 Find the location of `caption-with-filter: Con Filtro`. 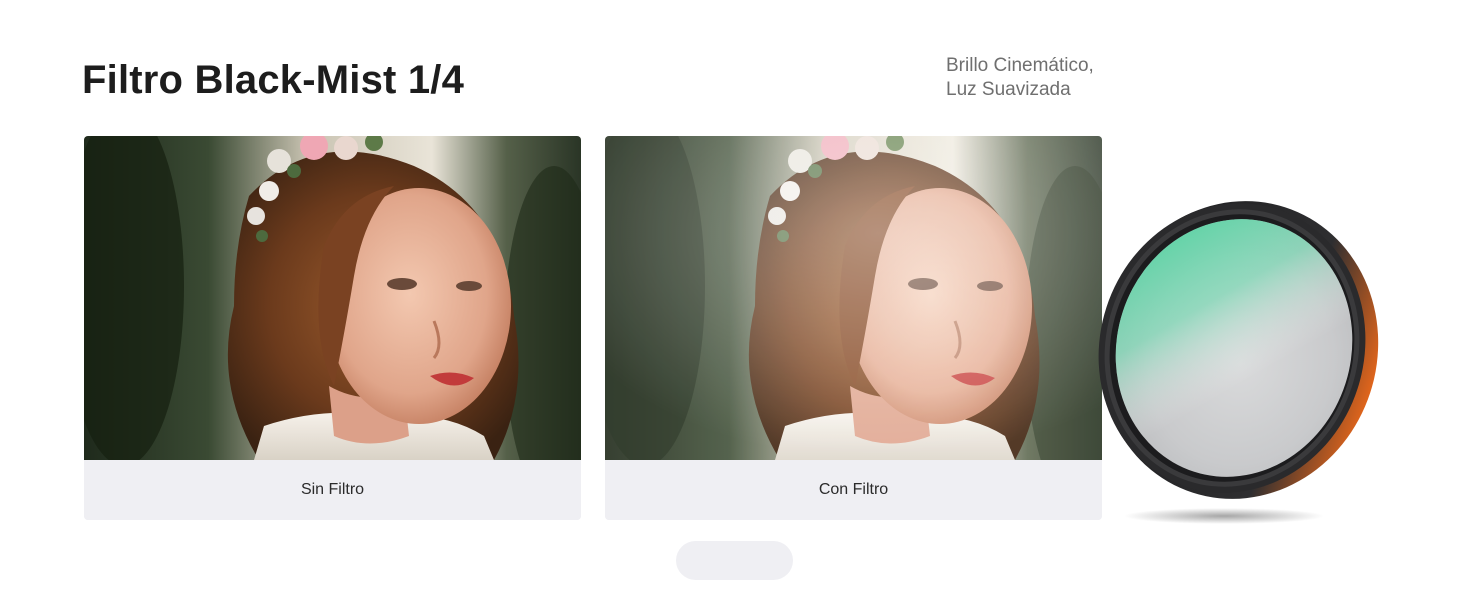

caption-with-filter: Con Filtro is located at coordinates (853, 490).